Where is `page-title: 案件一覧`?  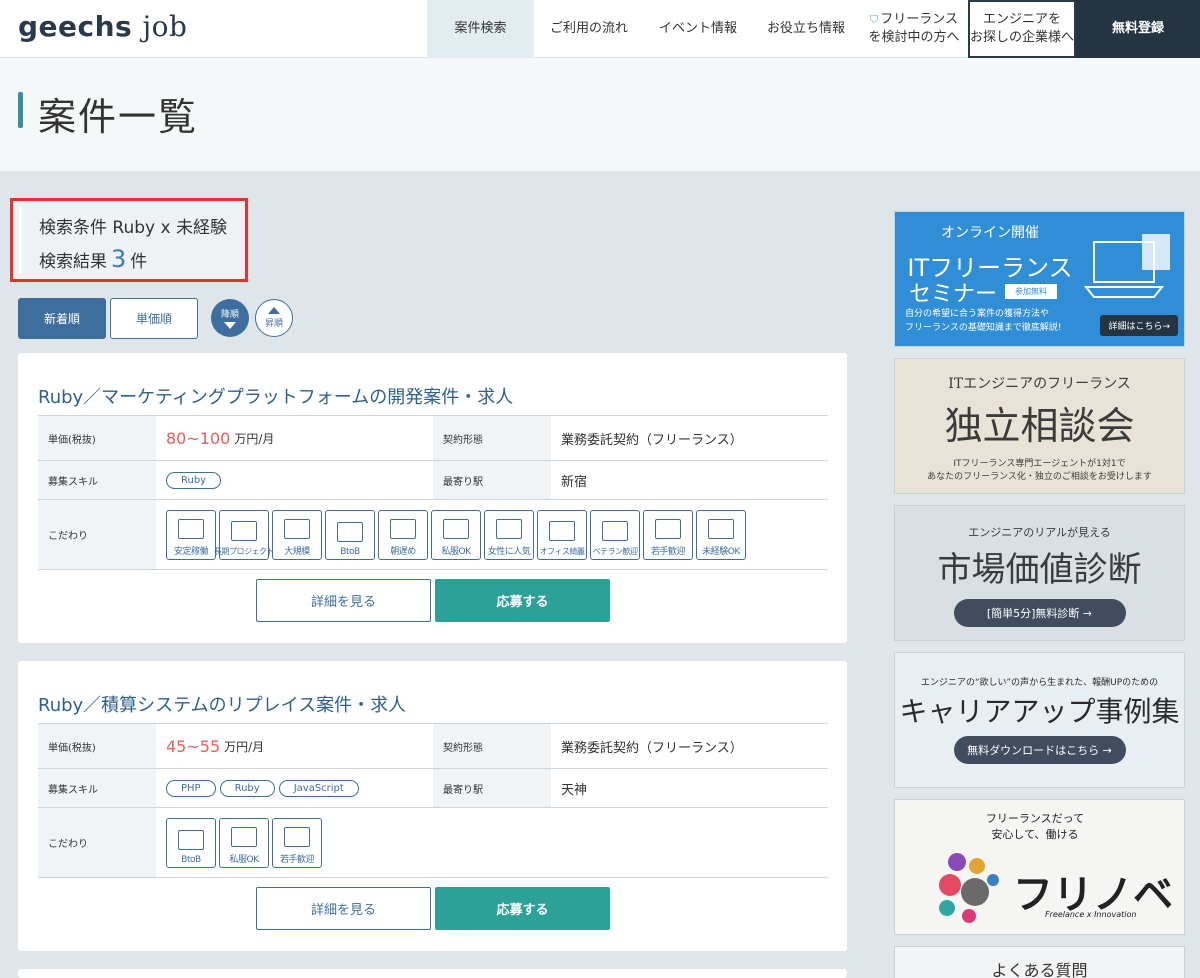
page-title: 案件一覧 is located at coordinates (118, 117).